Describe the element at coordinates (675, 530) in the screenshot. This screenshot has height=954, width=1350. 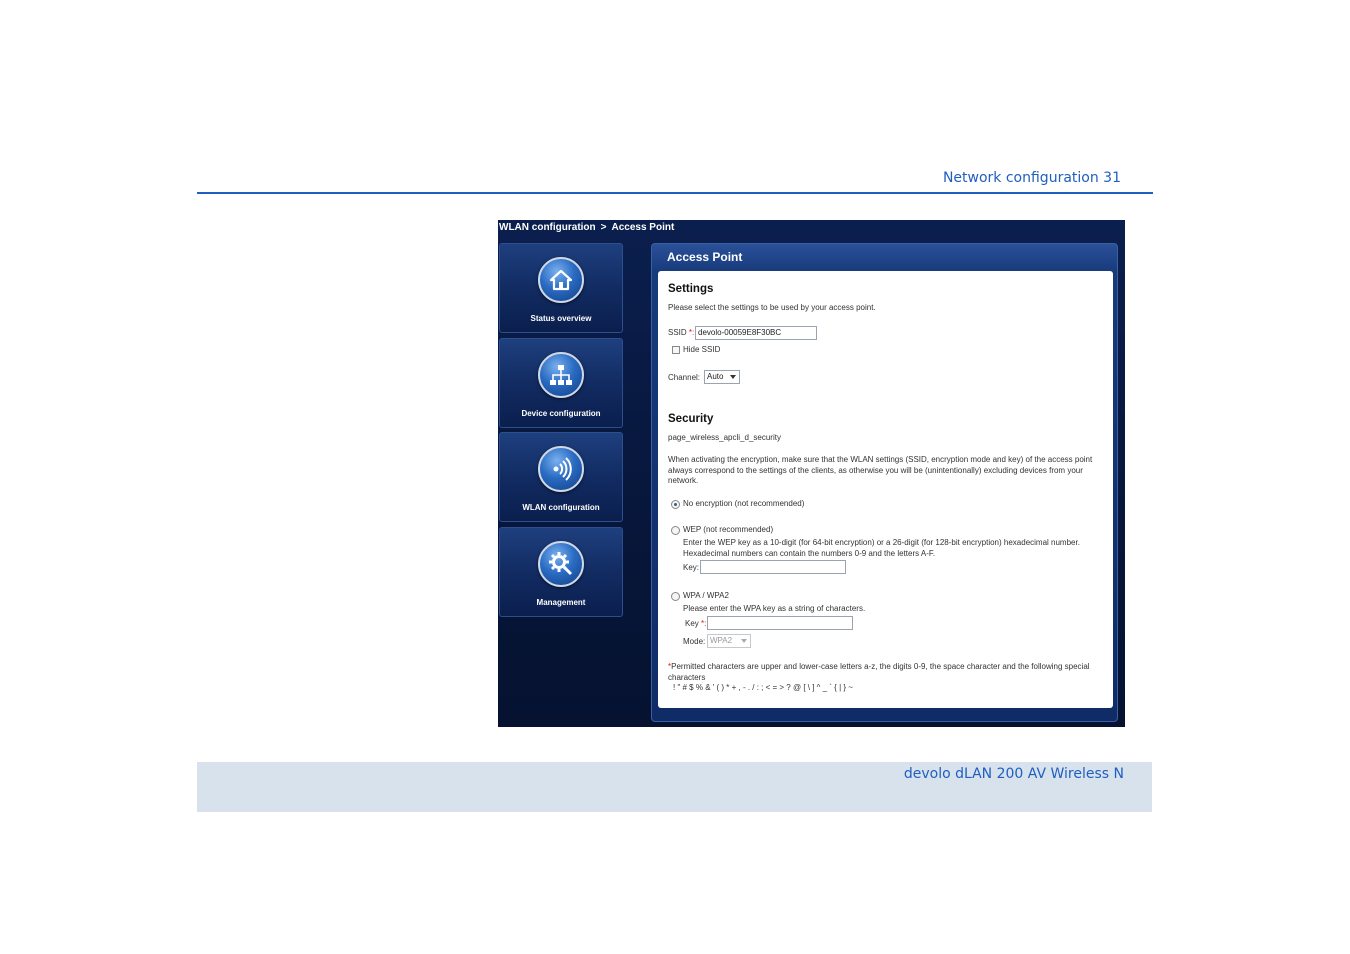
I see `wep-radio` at that location.